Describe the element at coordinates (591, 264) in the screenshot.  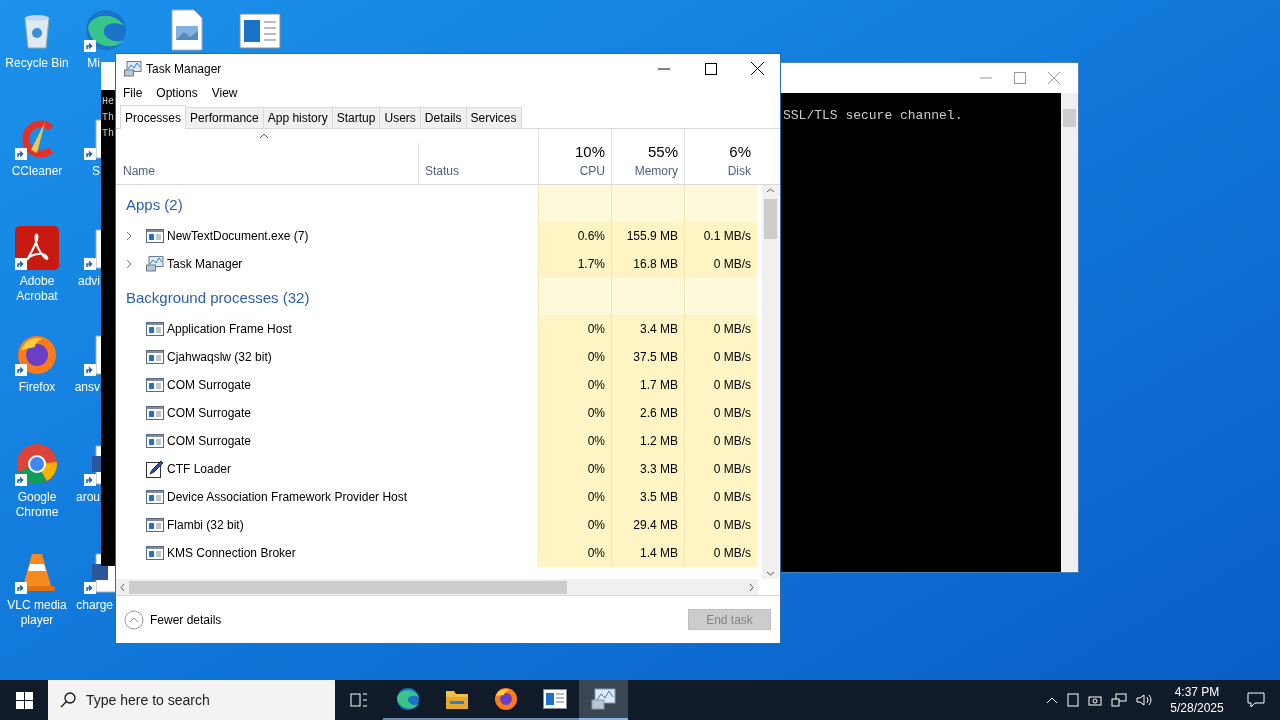
I see `cpu-value: 1.7%` at that location.